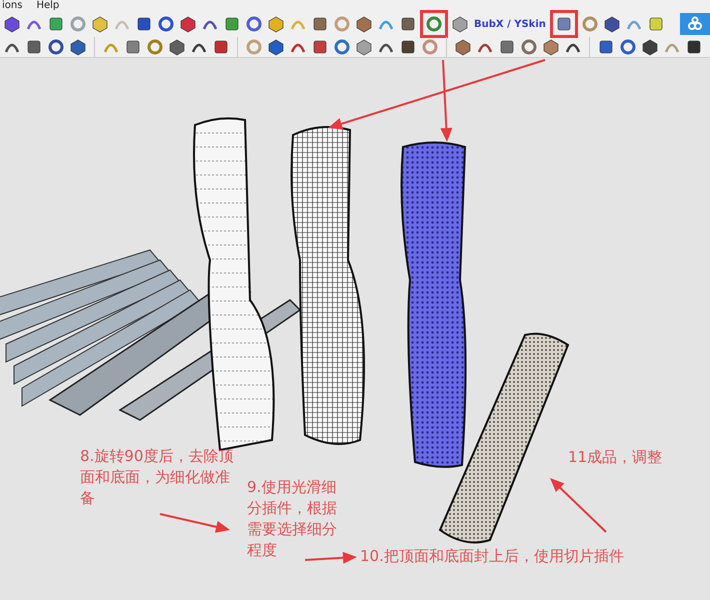  What do you see at coordinates (292, 518) in the screenshot?
I see `annotation-text: 9.使用光滑细分插件，根据需要选择细分程度` at bounding box center [292, 518].